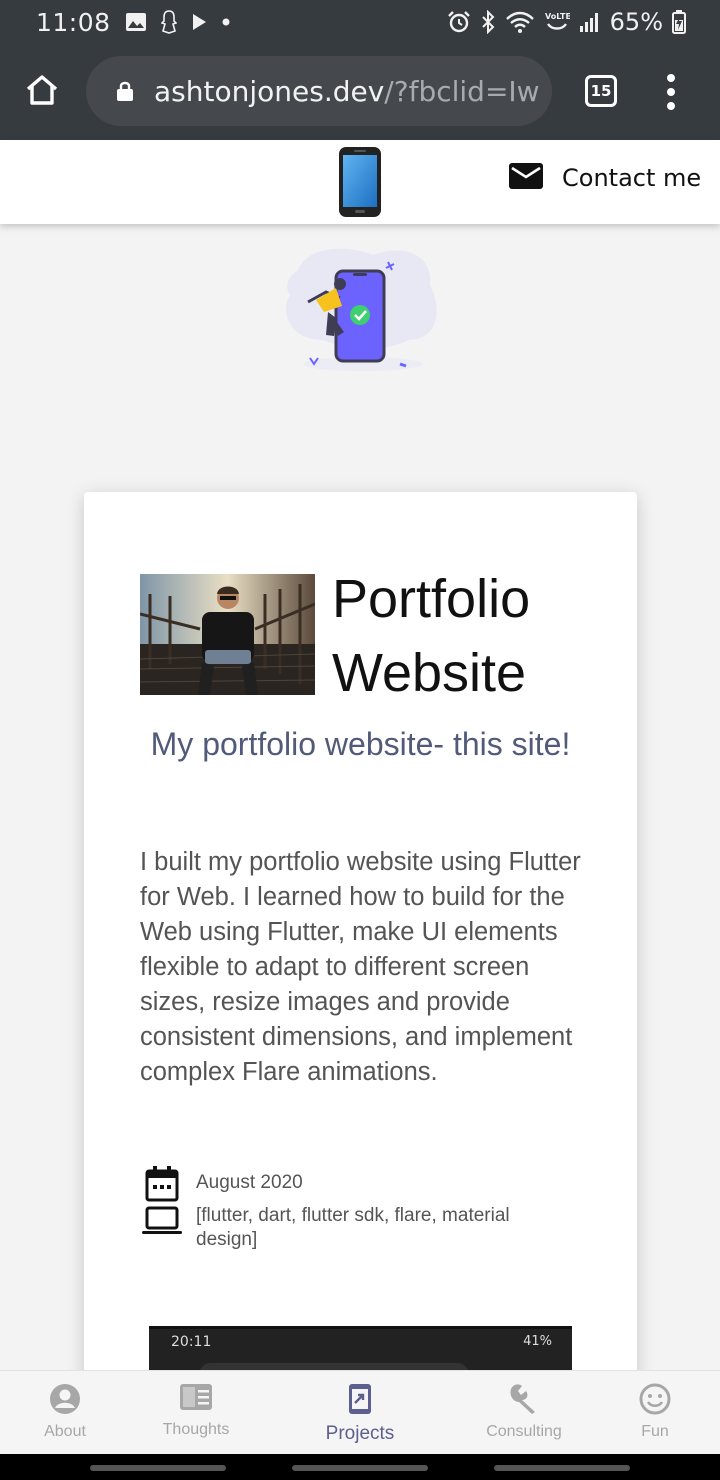 The image size is (720, 1480). I want to click on nav-consulting-label: Consulting, so click(524, 1431).